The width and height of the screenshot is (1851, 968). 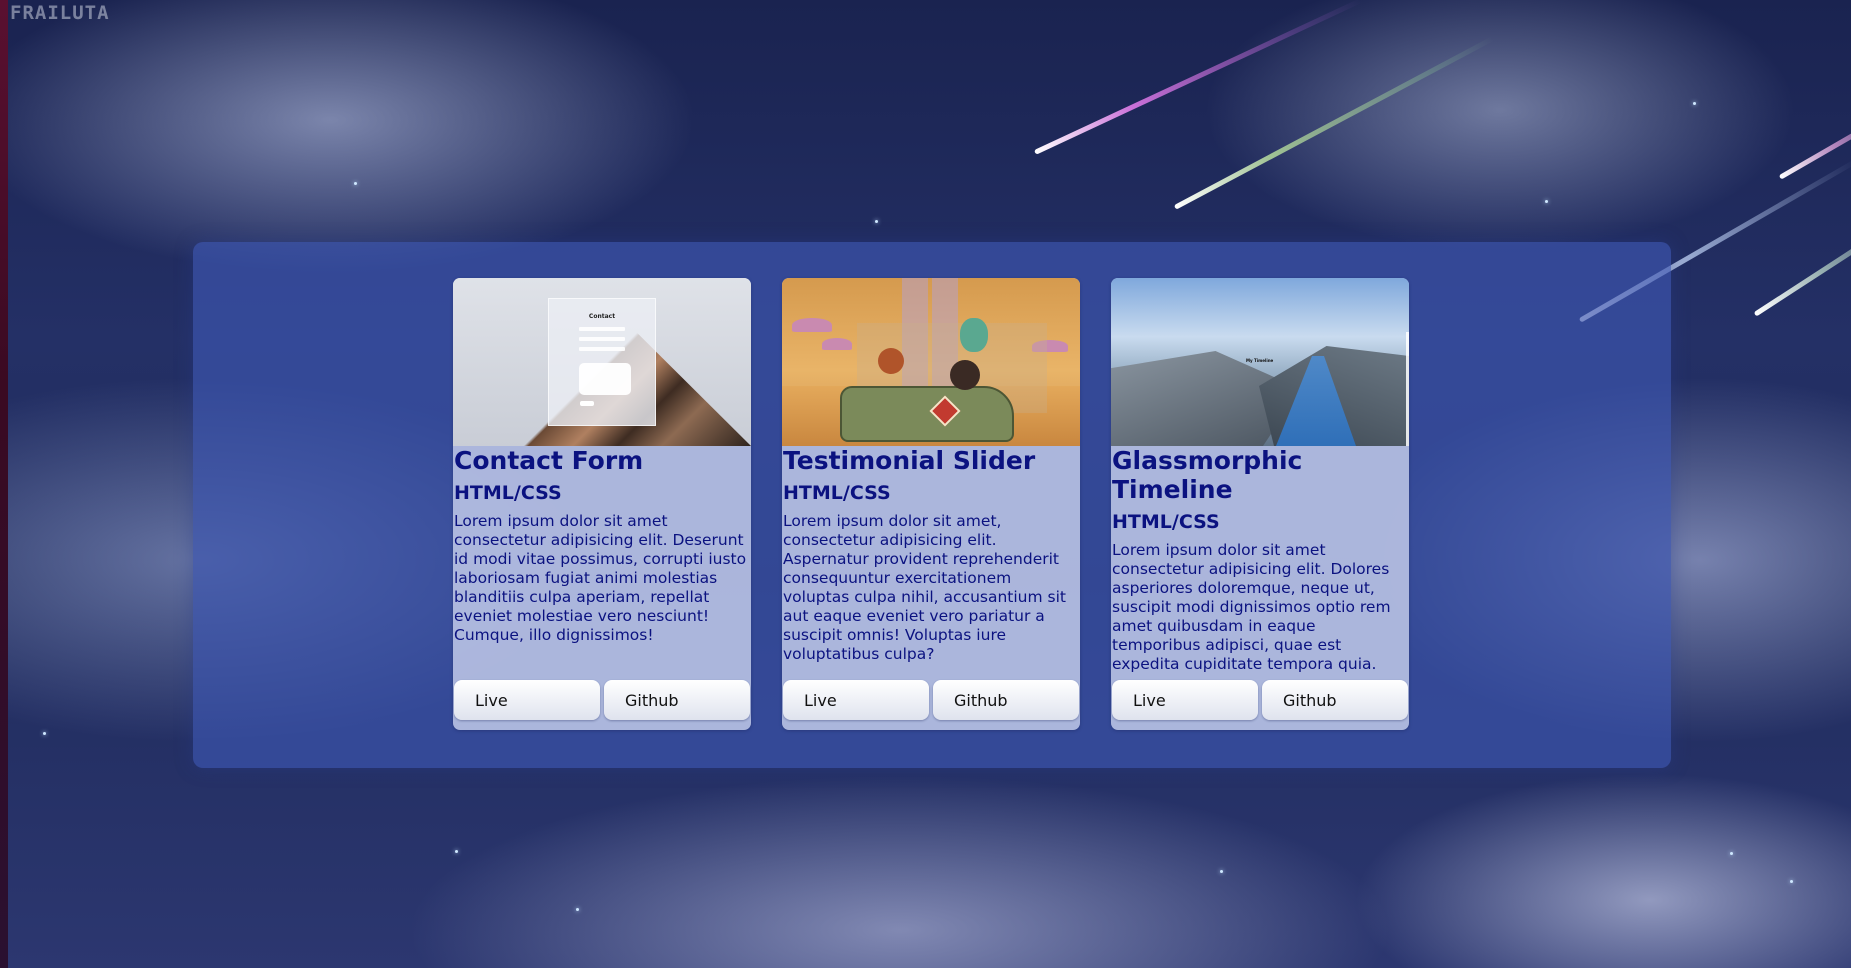 I want to click on project-thumbnail: Contact, so click(x=602, y=362).